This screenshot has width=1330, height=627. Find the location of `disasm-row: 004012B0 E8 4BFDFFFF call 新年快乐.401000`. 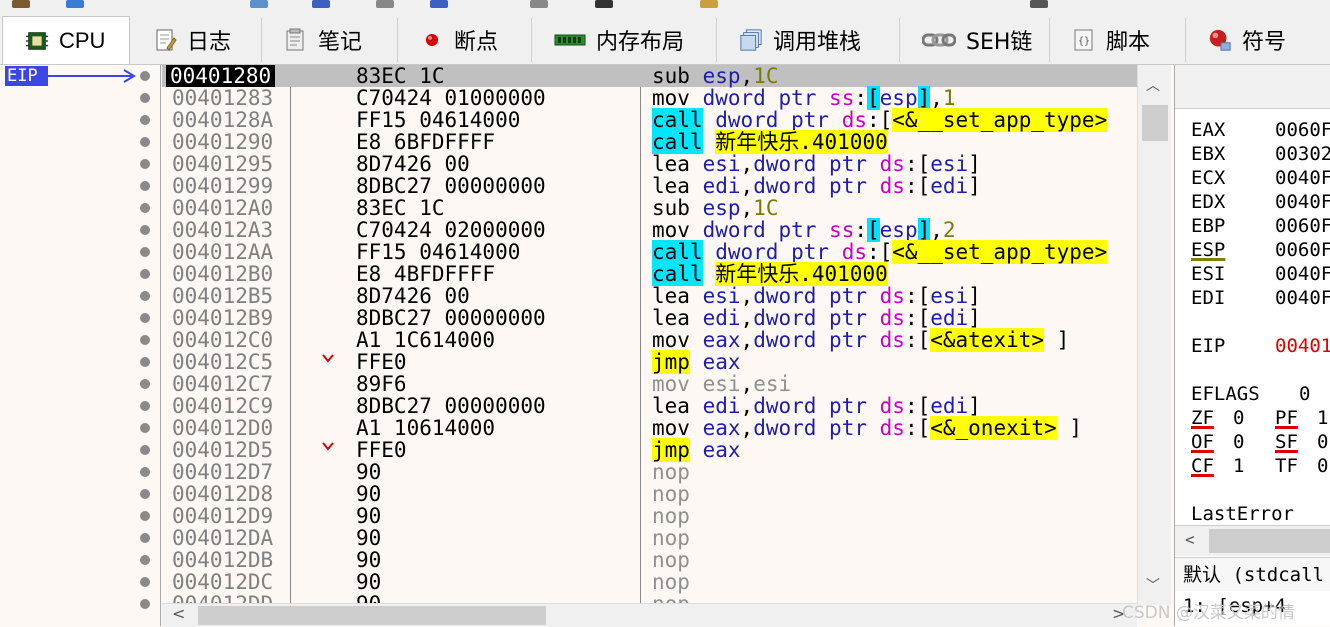

disasm-row: 004012B0 E8 4BFDFFFF call 新年快乐.401000 is located at coordinates (649, 274).